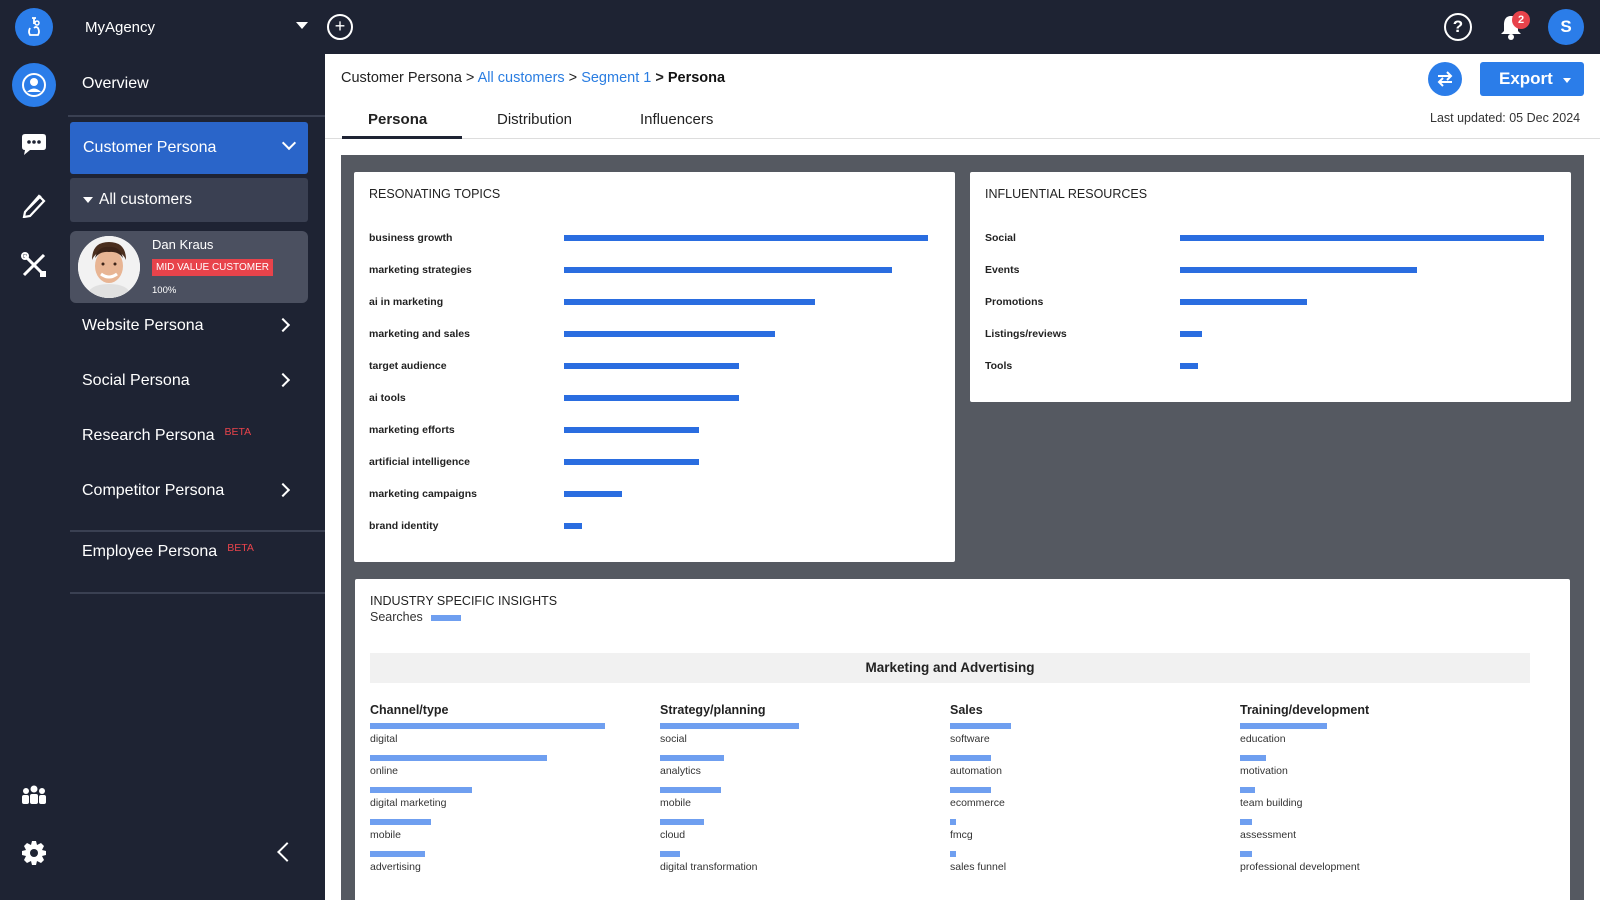 The image size is (1600, 900). Describe the element at coordinates (34, 145) in the screenshot. I see `chat-nav-icon` at that location.